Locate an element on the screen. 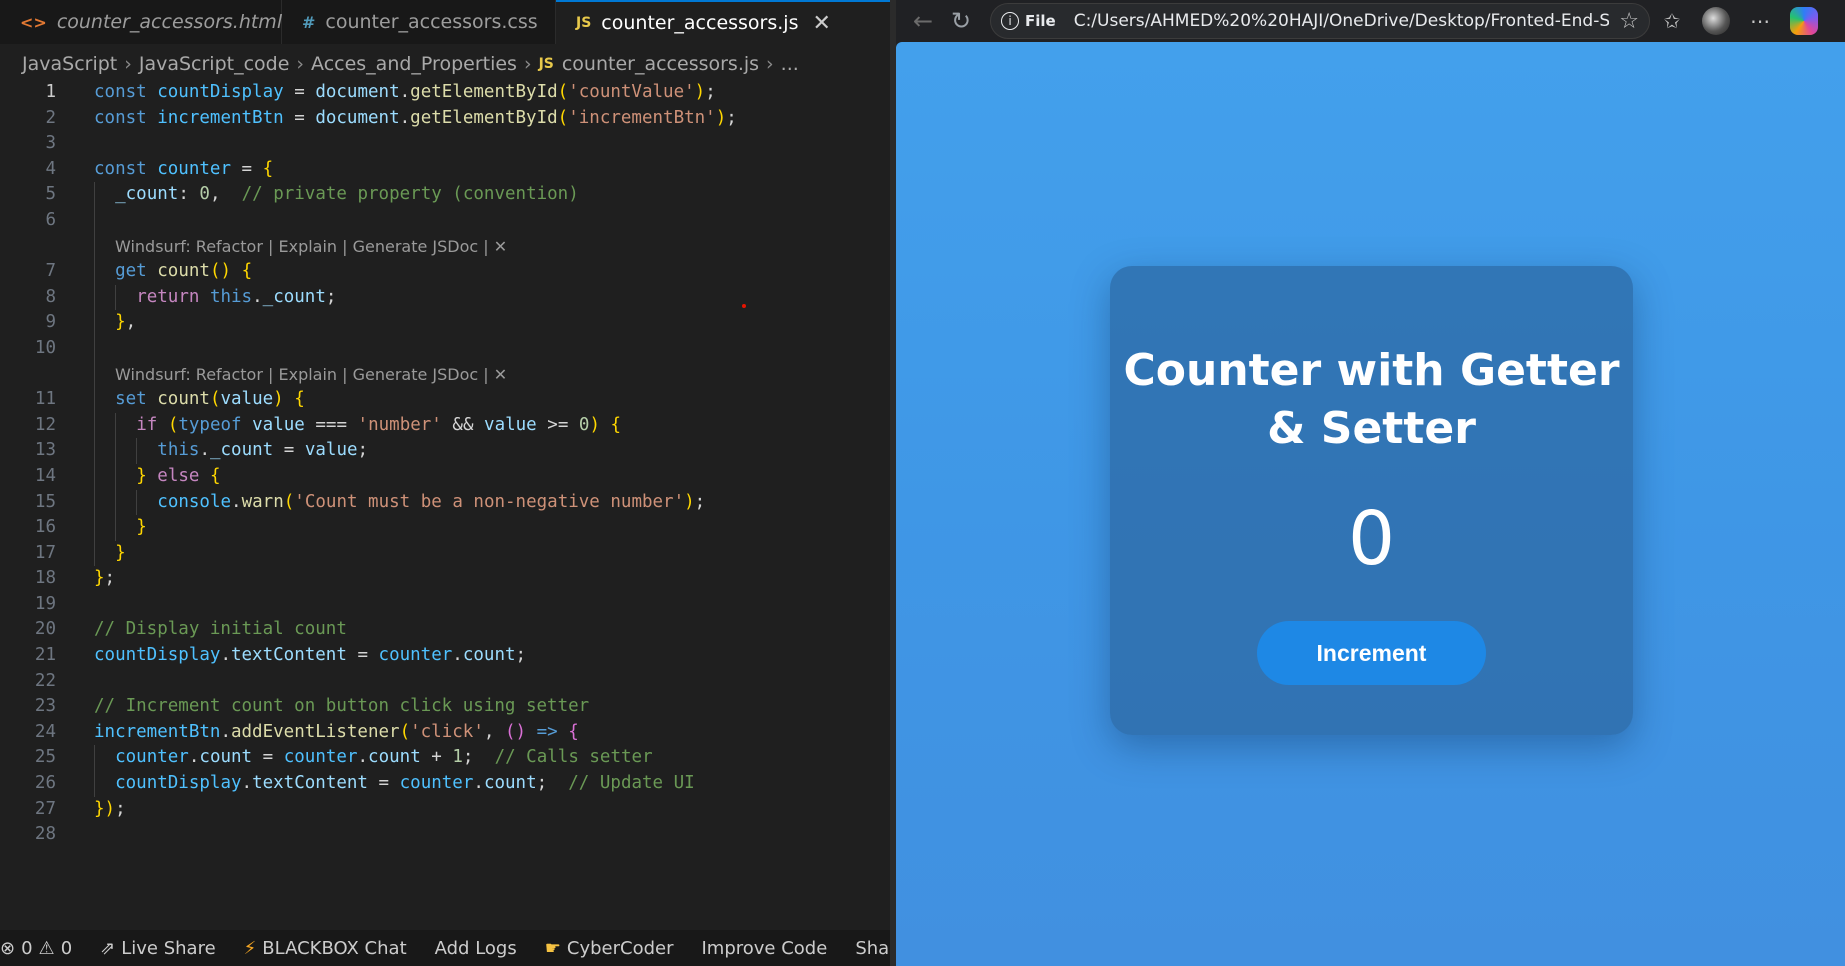 This screenshot has width=1845, height=966. code-text: set count(value) { is located at coordinates (210, 399).